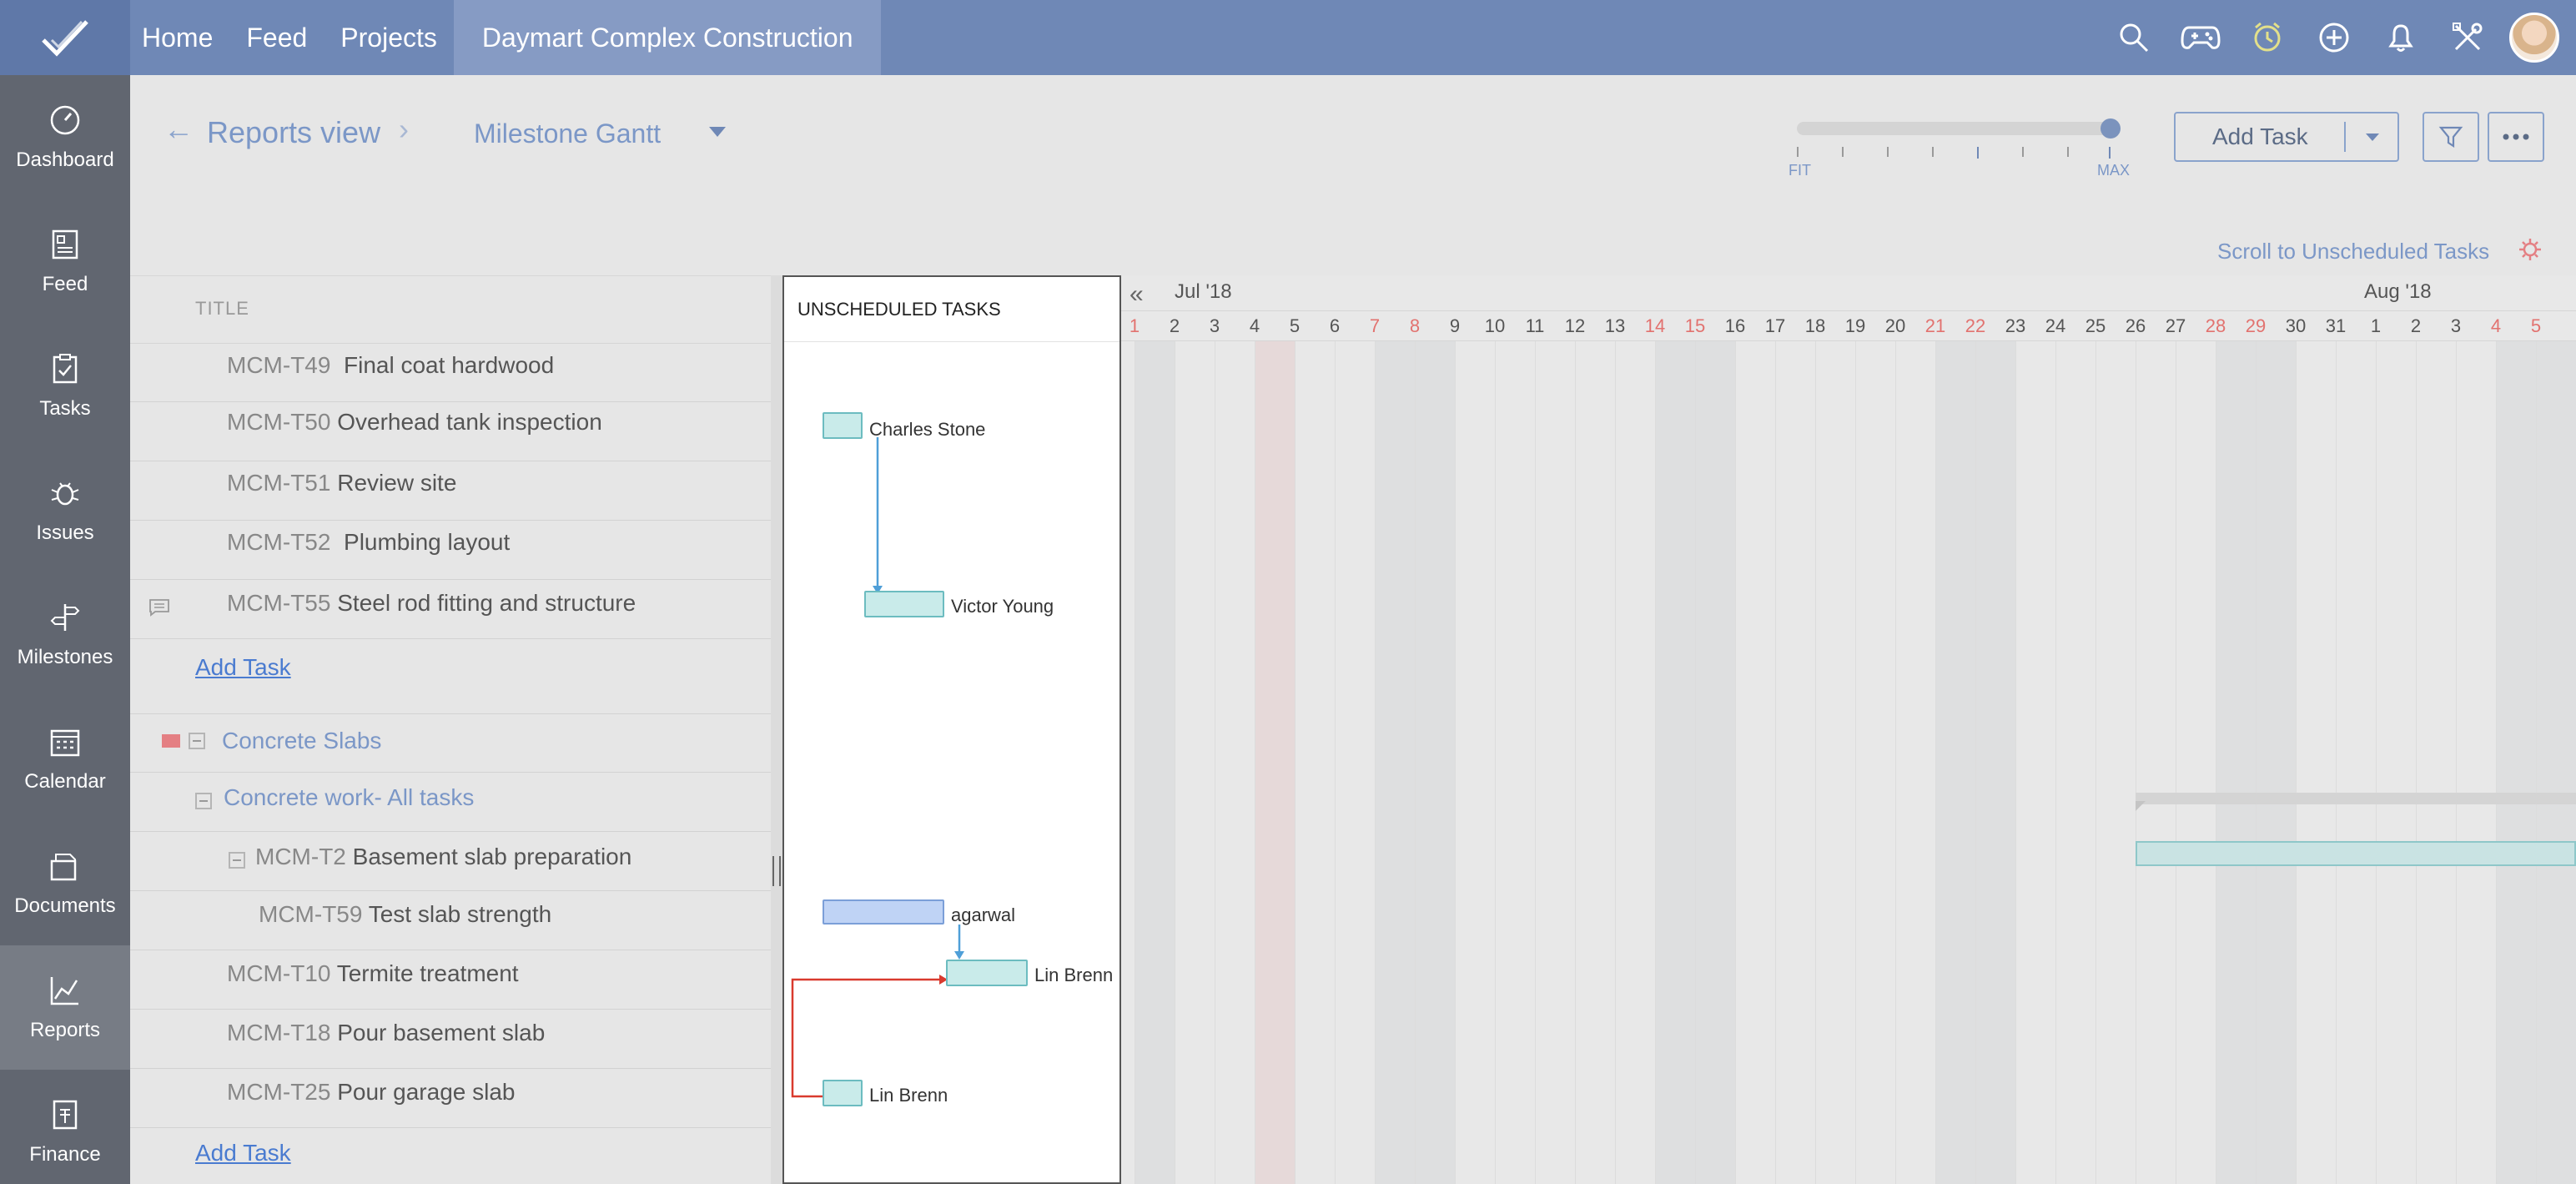 The image size is (2576, 1184). I want to click on sidebar-item-milestones: Milestones, so click(65, 635).